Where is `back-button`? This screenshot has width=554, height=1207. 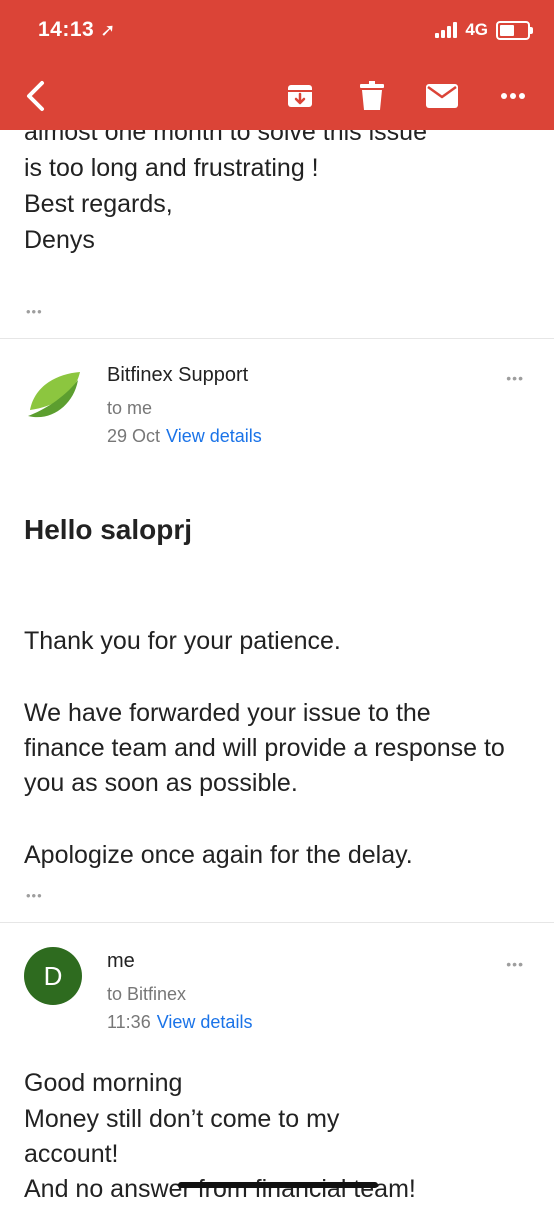 back-button is located at coordinates (35, 96).